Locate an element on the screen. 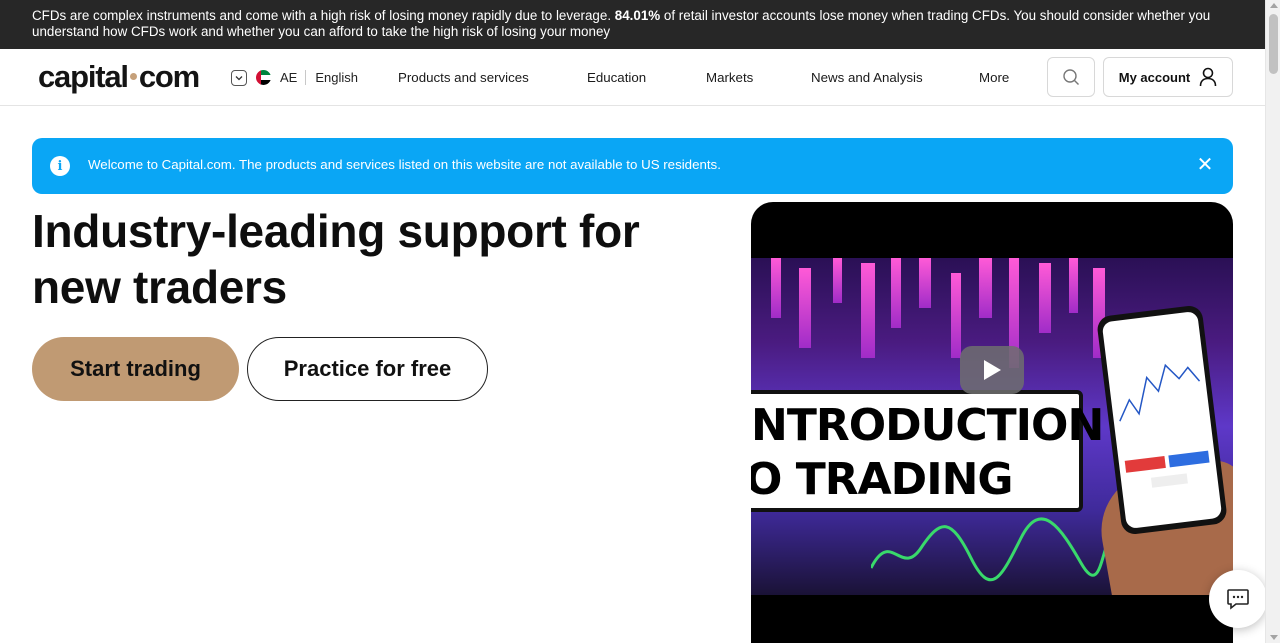  nav-education: Education is located at coordinates (616, 77).